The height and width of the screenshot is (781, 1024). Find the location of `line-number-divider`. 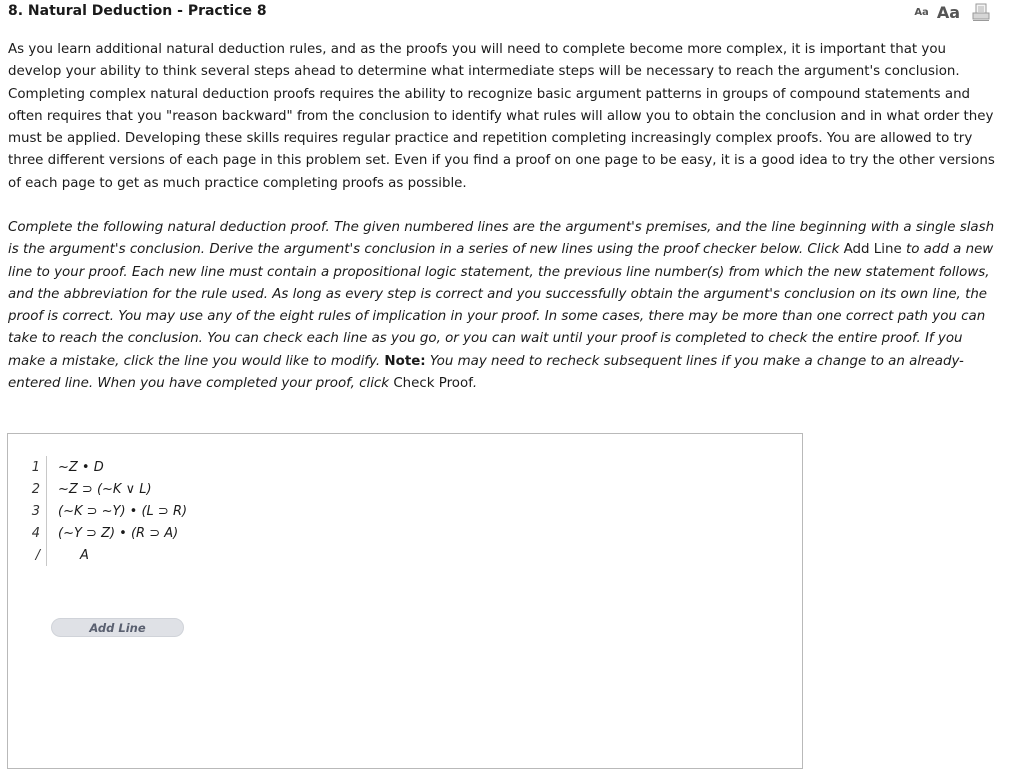

line-number-divider is located at coordinates (46, 511).